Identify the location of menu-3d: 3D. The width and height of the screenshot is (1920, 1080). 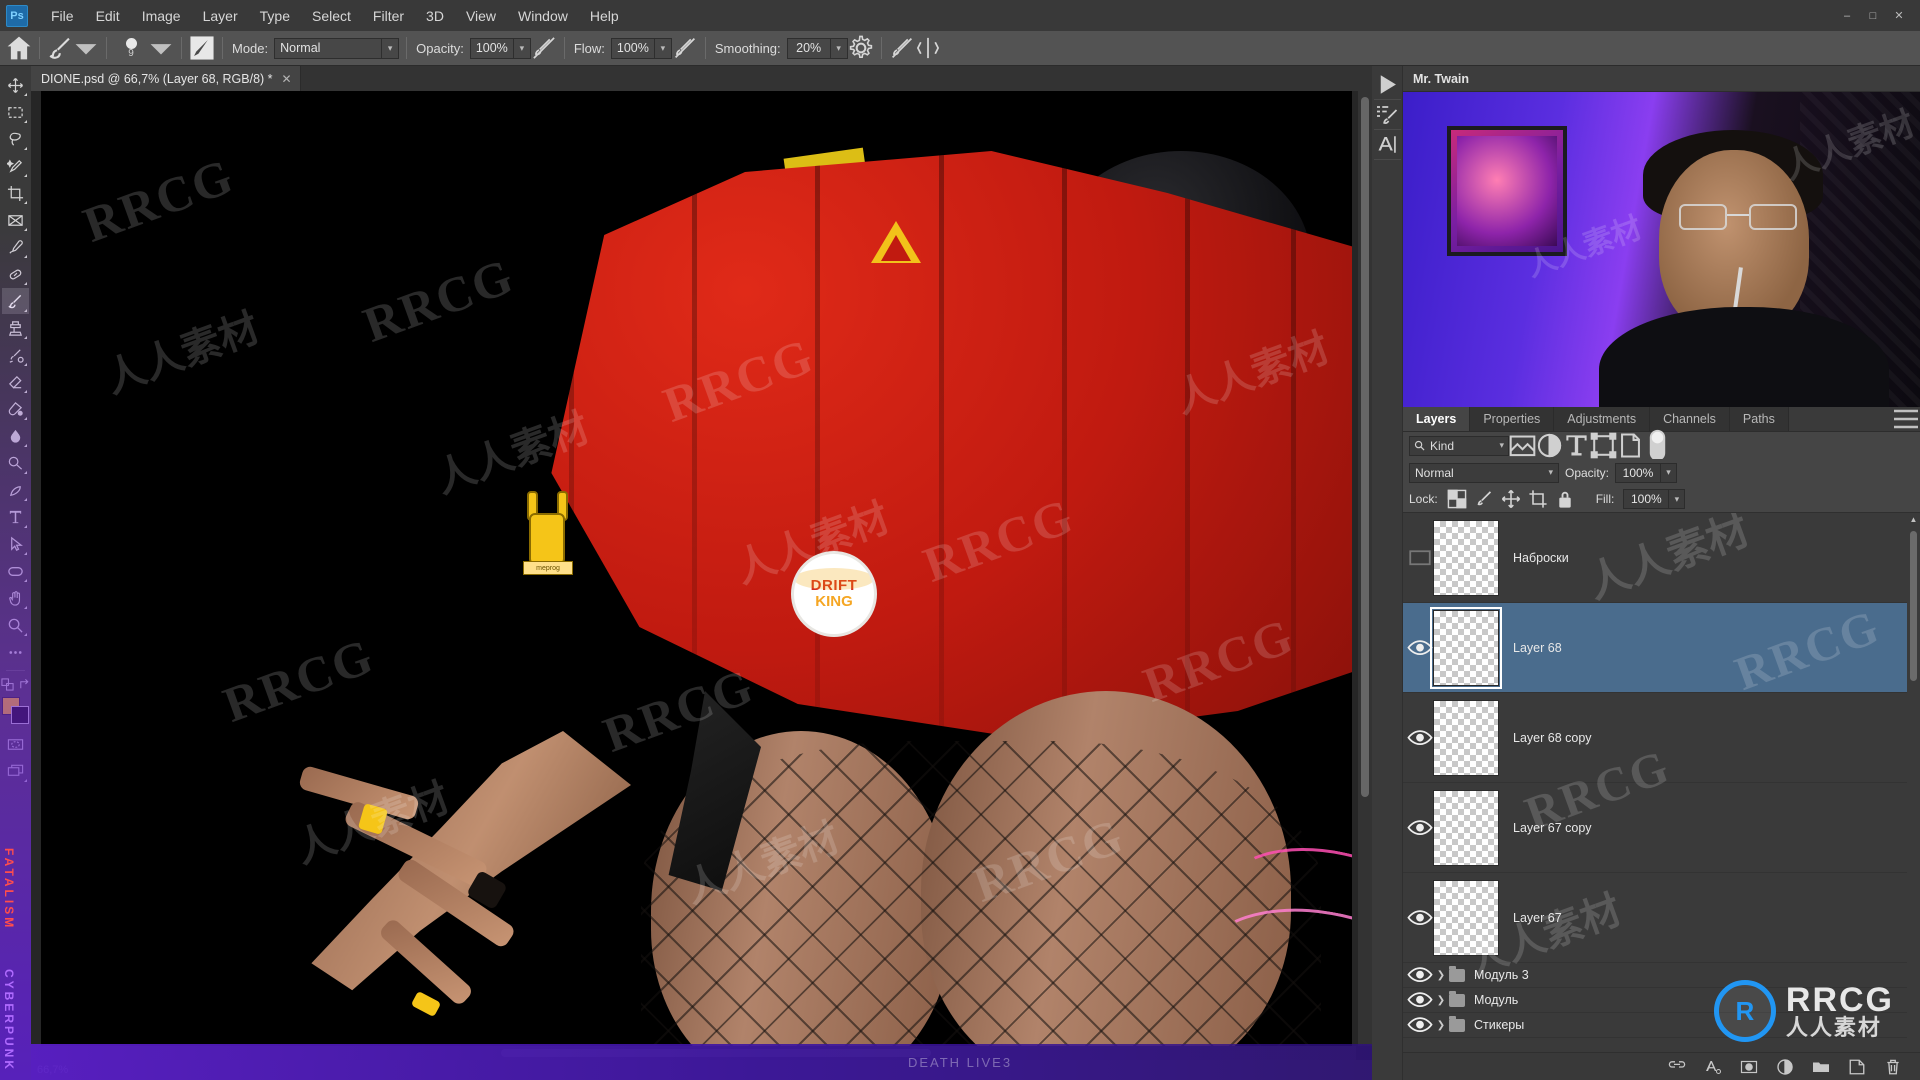
(435, 16).